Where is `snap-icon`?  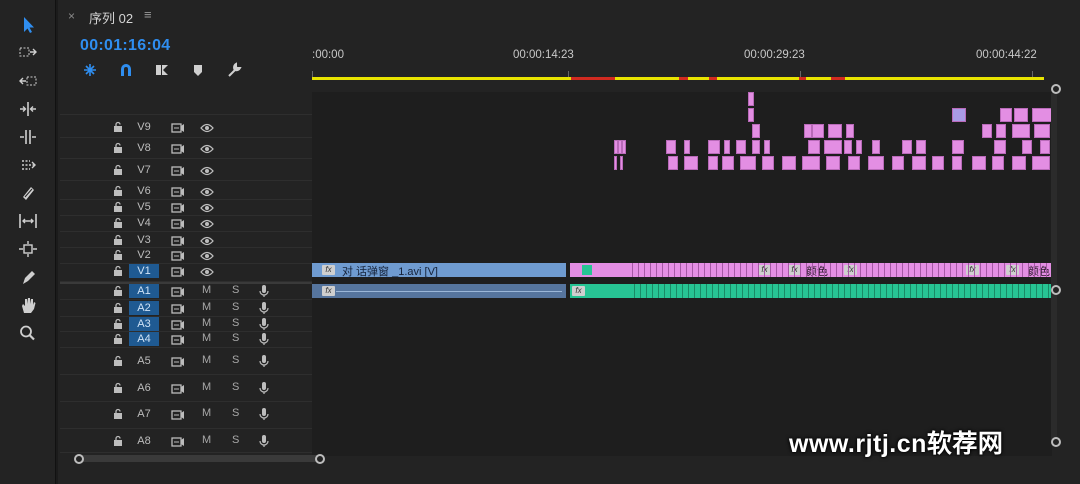
snap-icon is located at coordinates (90, 70).